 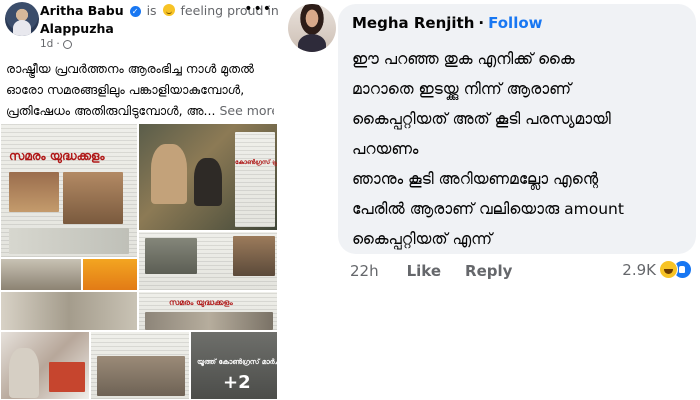 What do you see at coordinates (481, 119) in the screenshot?
I see `comment-line: കൈപ്പറ്റിയത് അത് കൂടി പരസ്യമായി` at bounding box center [481, 119].